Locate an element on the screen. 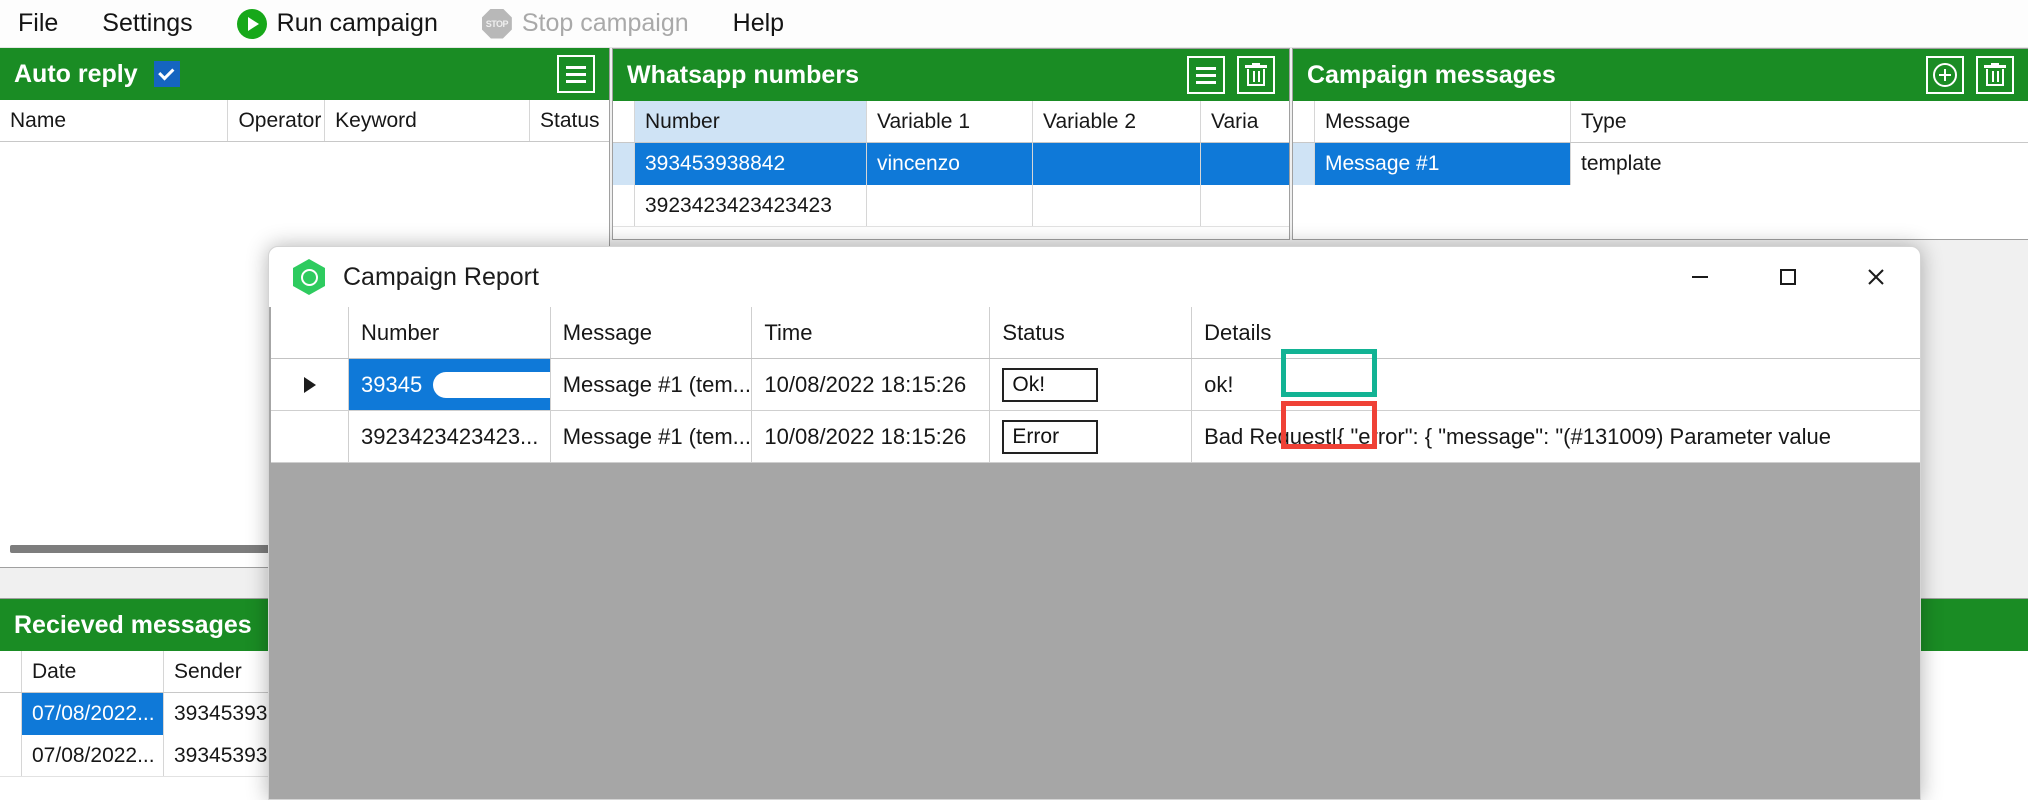 This screenshot has width=2028, height=800. cell-message: Message #1 is located at coordinates (1443, 164).